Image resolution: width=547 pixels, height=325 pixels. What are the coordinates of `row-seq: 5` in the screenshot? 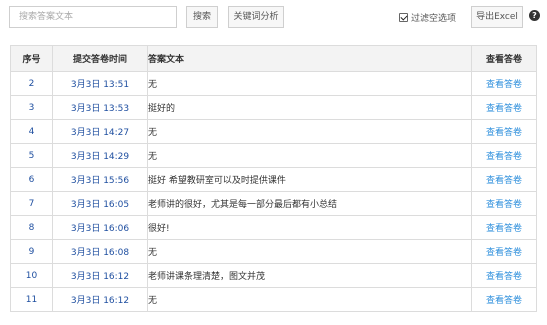 It's located at (31, 155).